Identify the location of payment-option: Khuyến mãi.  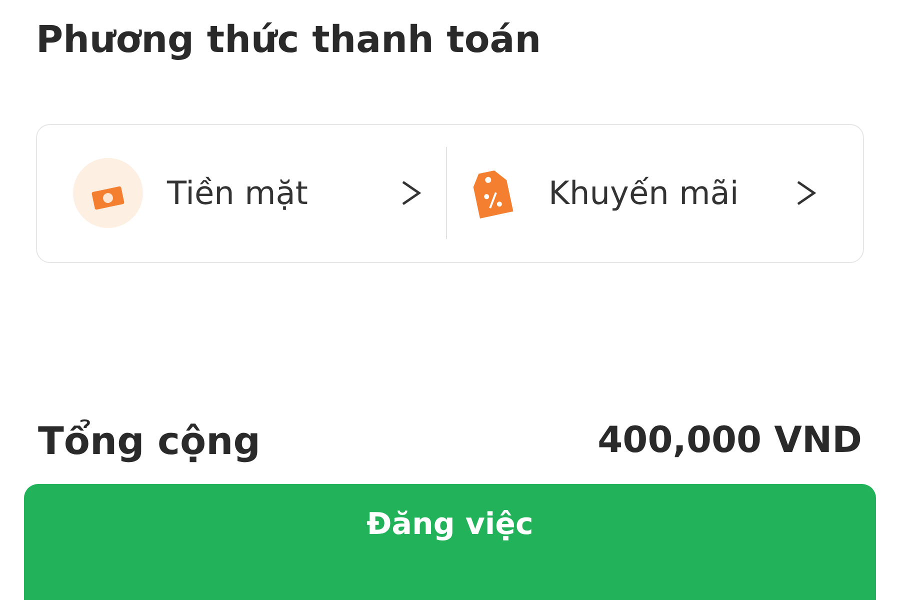
(671, 193).